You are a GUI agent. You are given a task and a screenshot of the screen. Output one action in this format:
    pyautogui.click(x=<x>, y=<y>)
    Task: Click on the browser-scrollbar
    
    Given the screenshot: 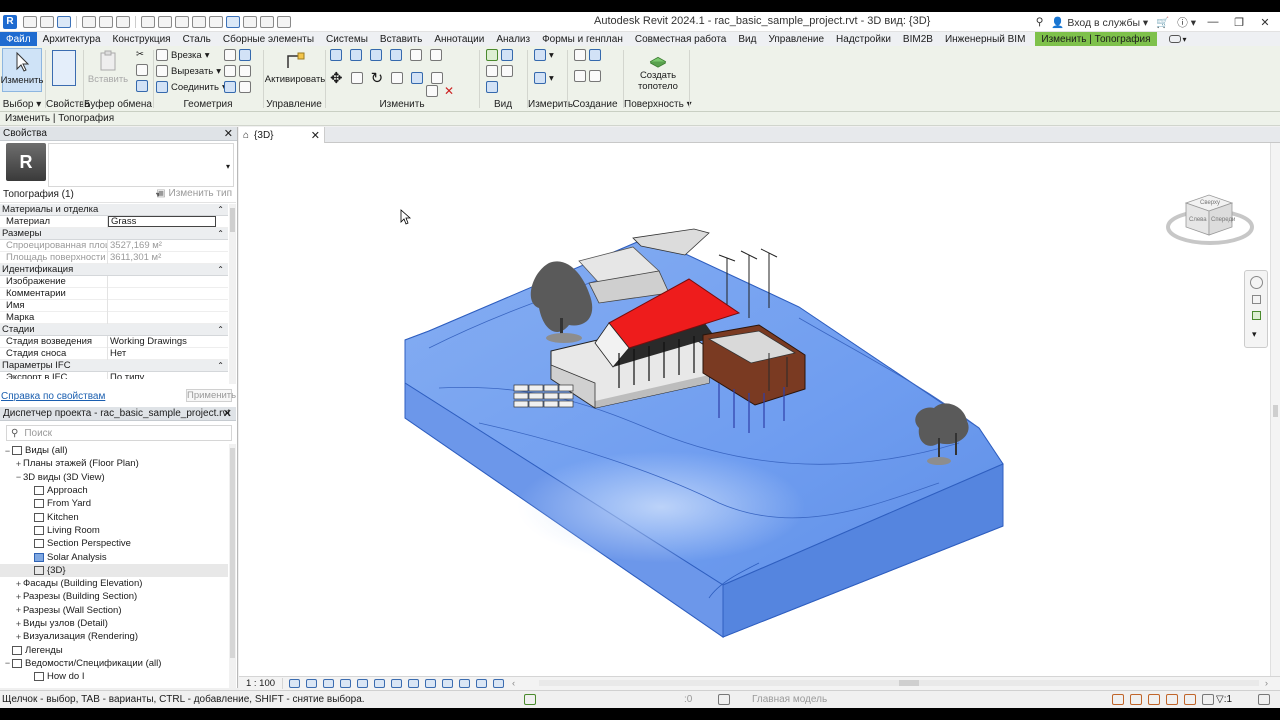 What is the action you would take?
    pyautogui.click(x=232, y=566)
    